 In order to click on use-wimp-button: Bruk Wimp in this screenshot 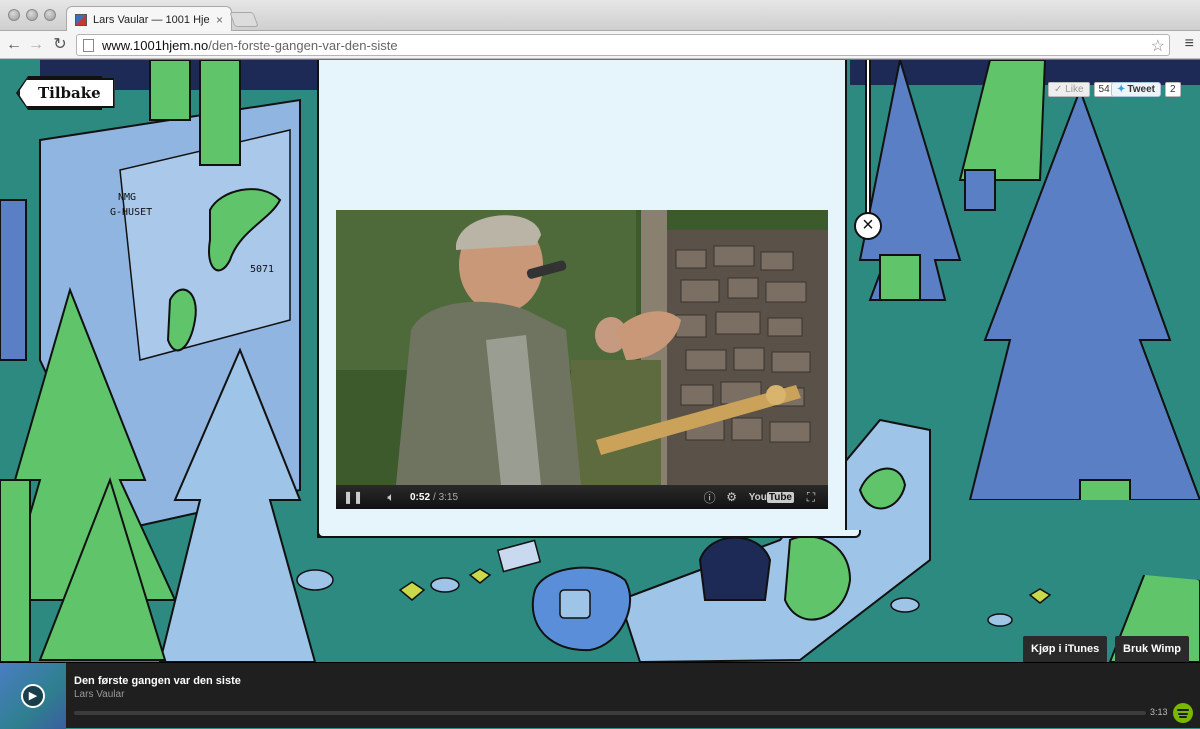, I will do `click(1152, 649)`.